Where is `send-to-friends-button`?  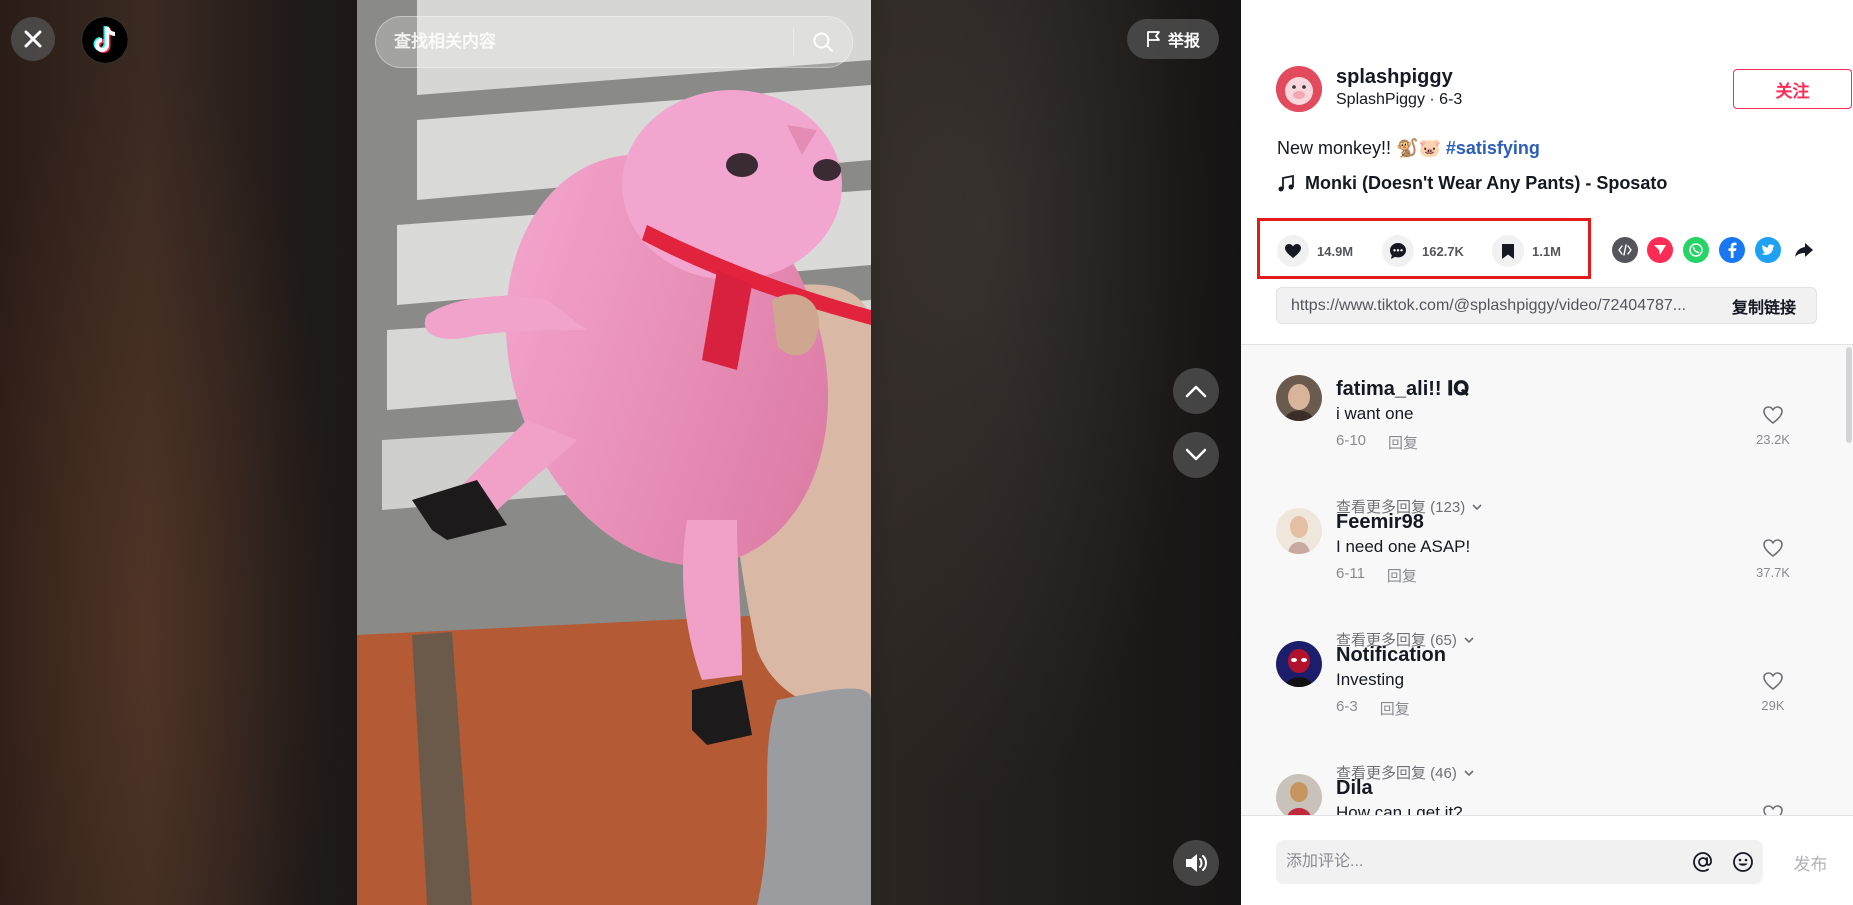
send-to-friends-button is located at coordinates (1660, 250).